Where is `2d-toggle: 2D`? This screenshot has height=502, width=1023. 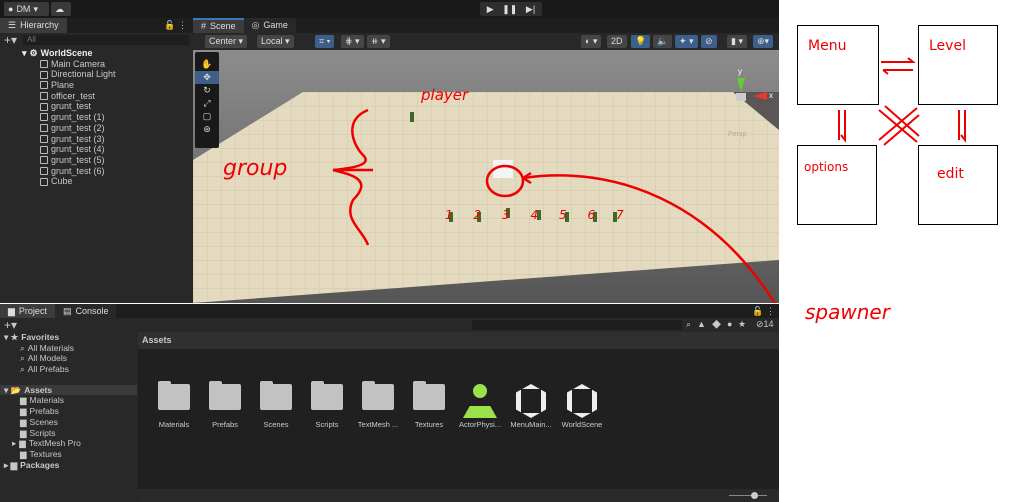 2d-toggle: 2D is located at coordinates (617, 41).